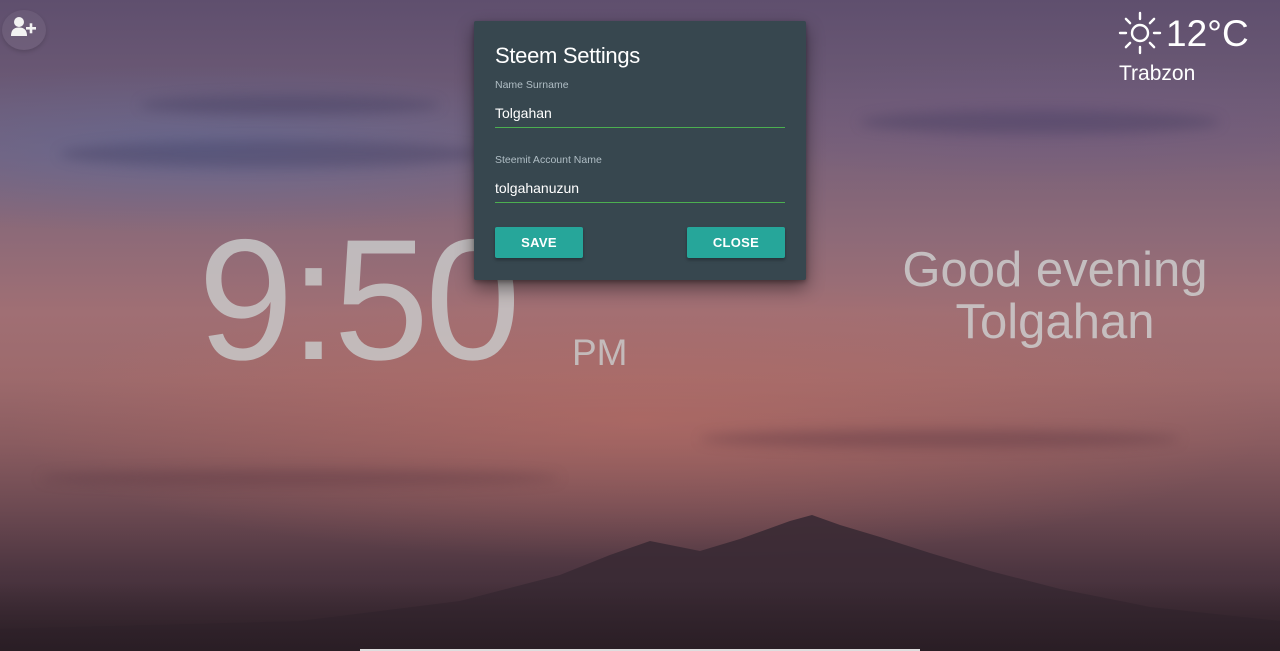 The image size is (1280, 651). What do you see at coordinates (539, 242) in the screenshot?
I see `save-button: SAVE` at bounding box center [539, 242].